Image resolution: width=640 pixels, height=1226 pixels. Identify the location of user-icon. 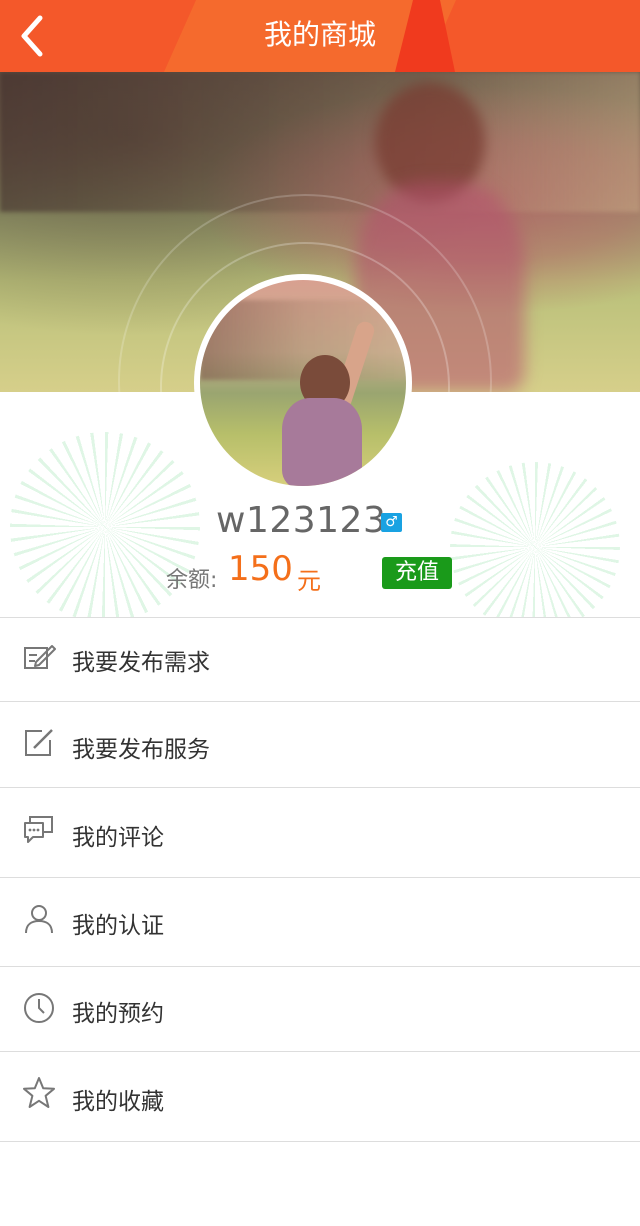
(39, 919).